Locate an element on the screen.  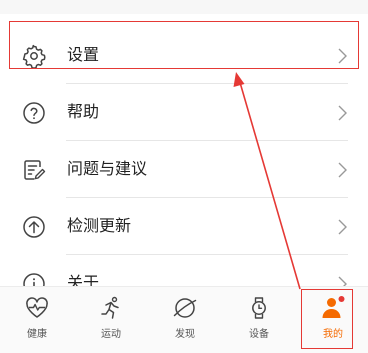
tab-device: 设备 is located at coordinates (259, 320).